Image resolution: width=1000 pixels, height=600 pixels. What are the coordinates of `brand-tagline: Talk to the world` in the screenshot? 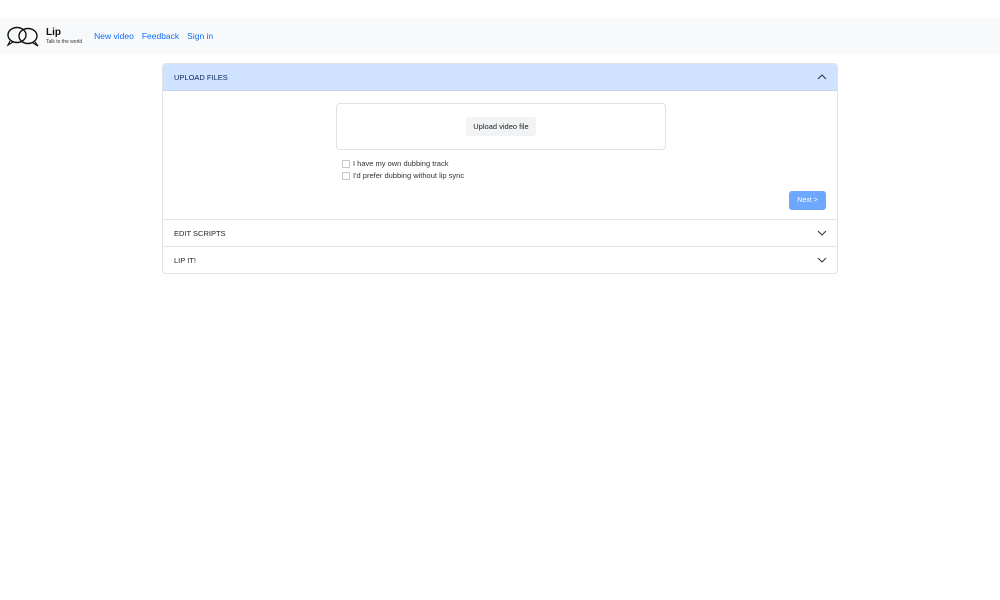 It's located at (64, 41).